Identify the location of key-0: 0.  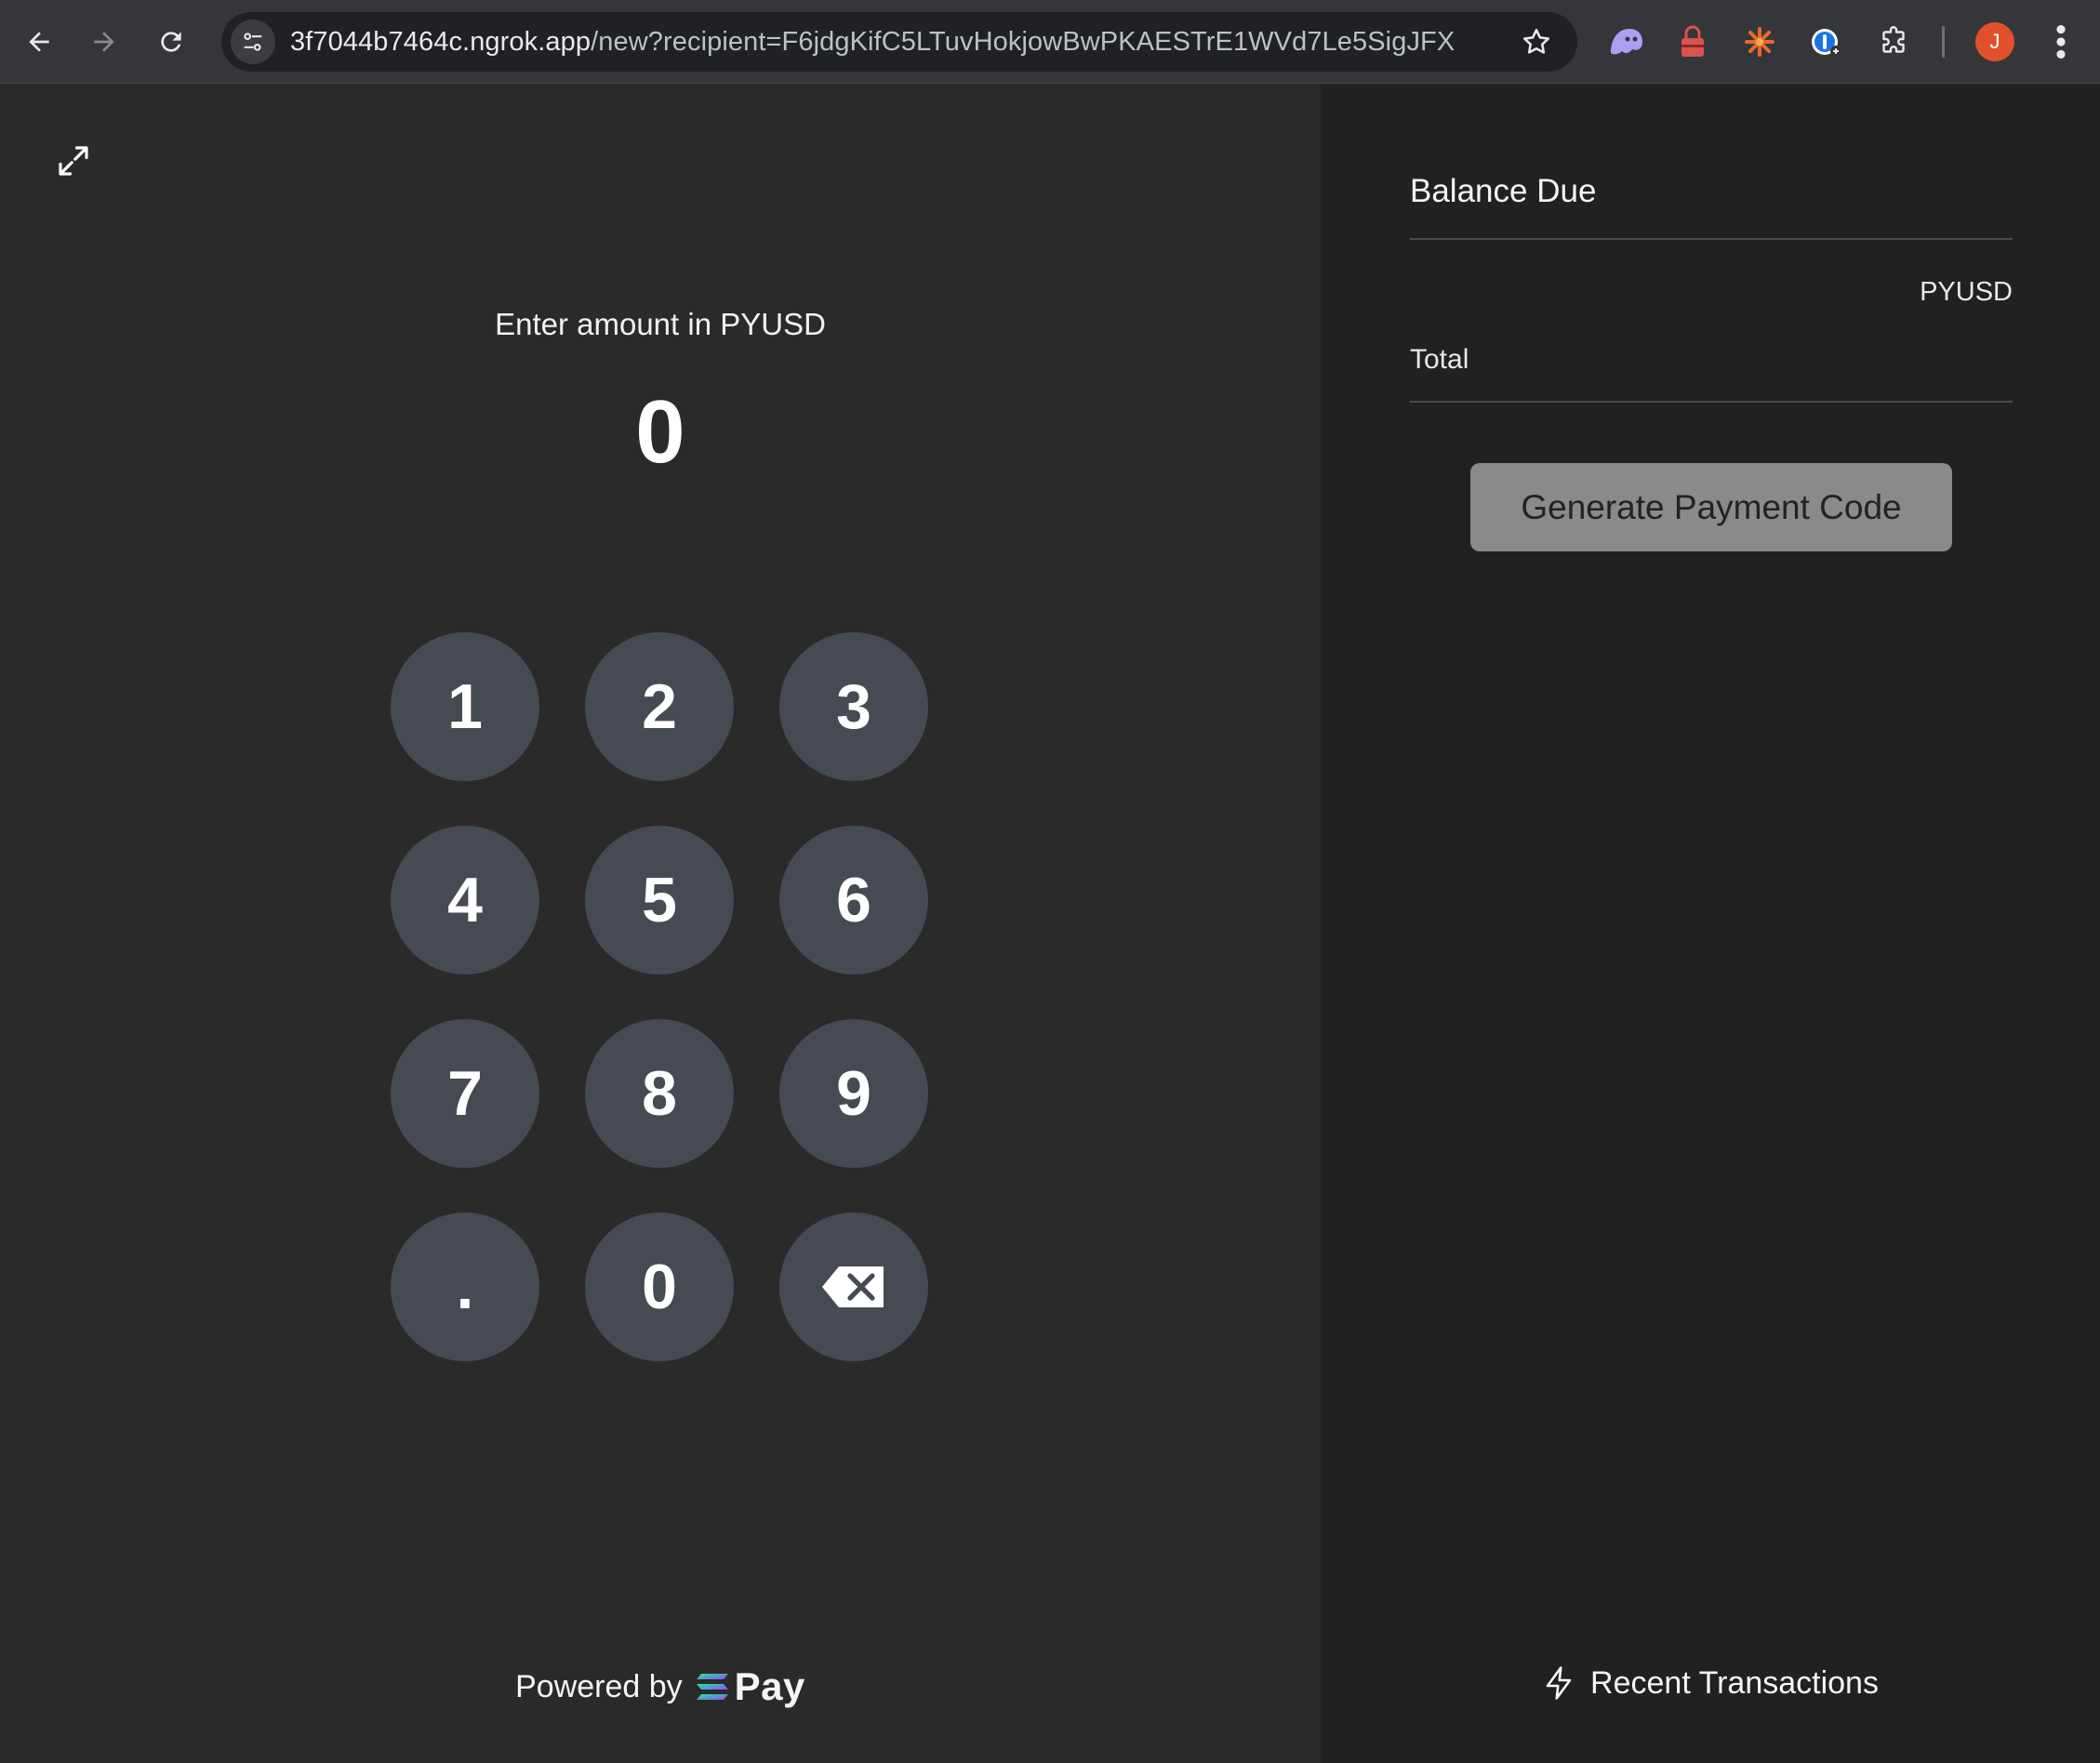
(660, 1287).